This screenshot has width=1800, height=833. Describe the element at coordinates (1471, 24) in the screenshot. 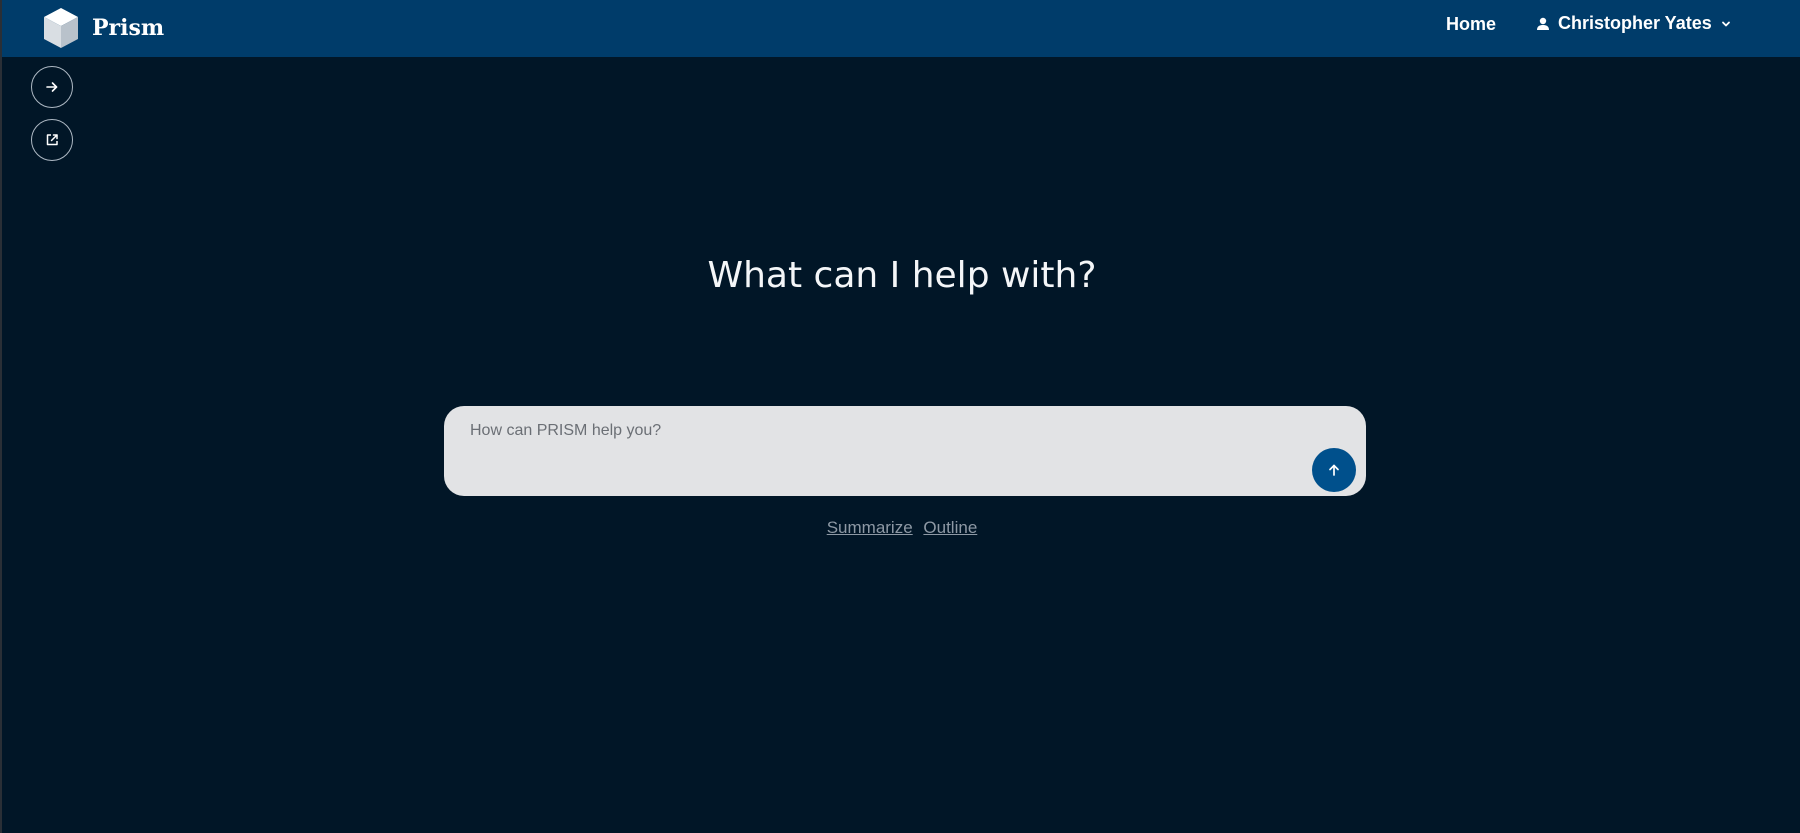

I see `nav-home-link: Home` at that location.